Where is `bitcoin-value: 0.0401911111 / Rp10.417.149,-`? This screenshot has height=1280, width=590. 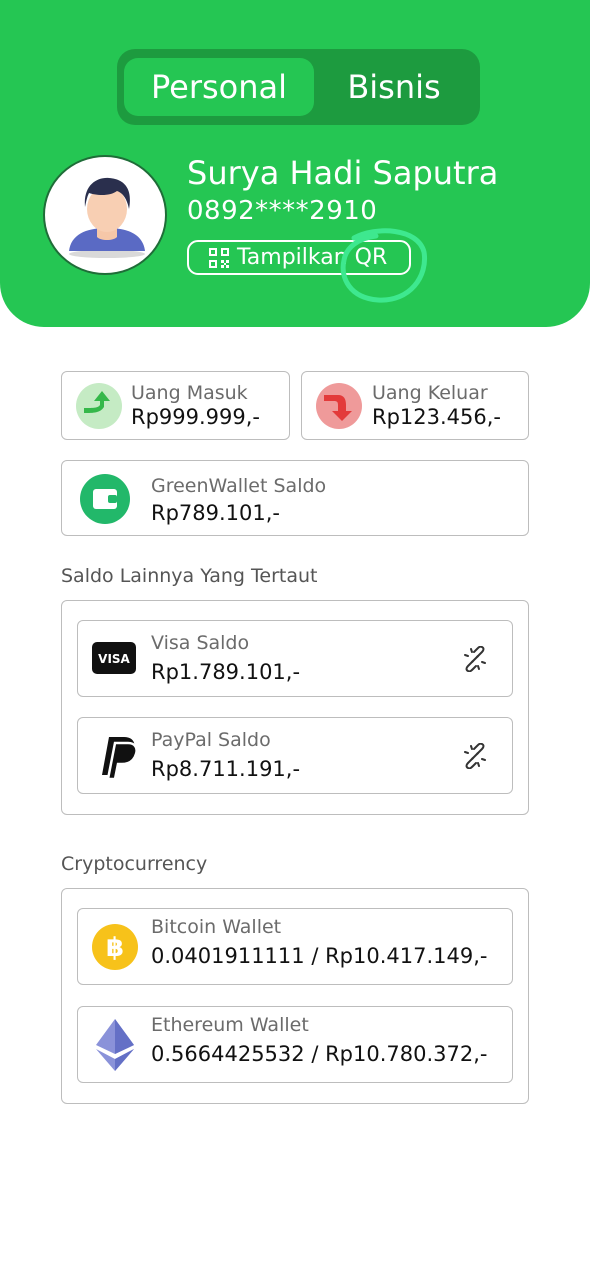 bitcoin-value: 0.0401911111 / Rp10.417.149,- is located at coordinates (319, 956).